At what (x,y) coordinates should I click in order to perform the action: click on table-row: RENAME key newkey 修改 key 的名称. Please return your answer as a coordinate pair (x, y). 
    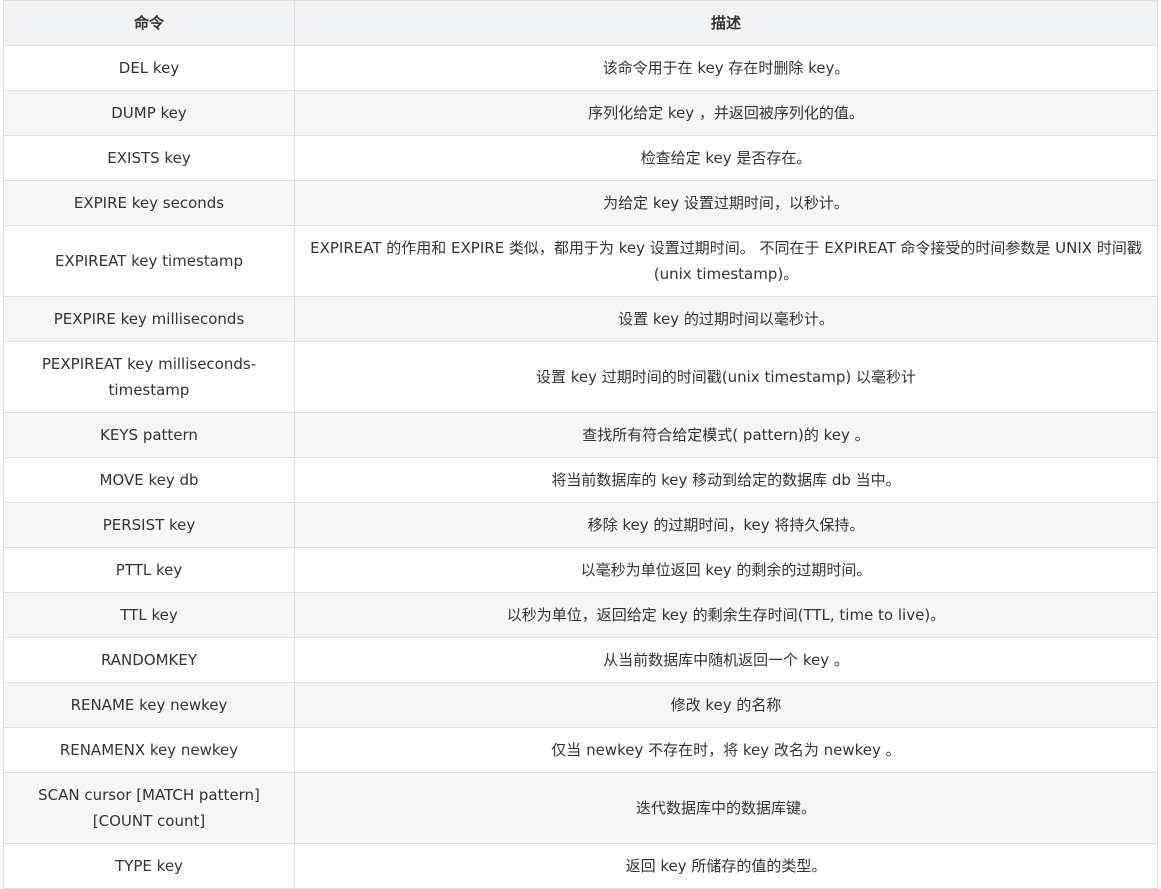
    Looking at the image, I should click on (580, 705).